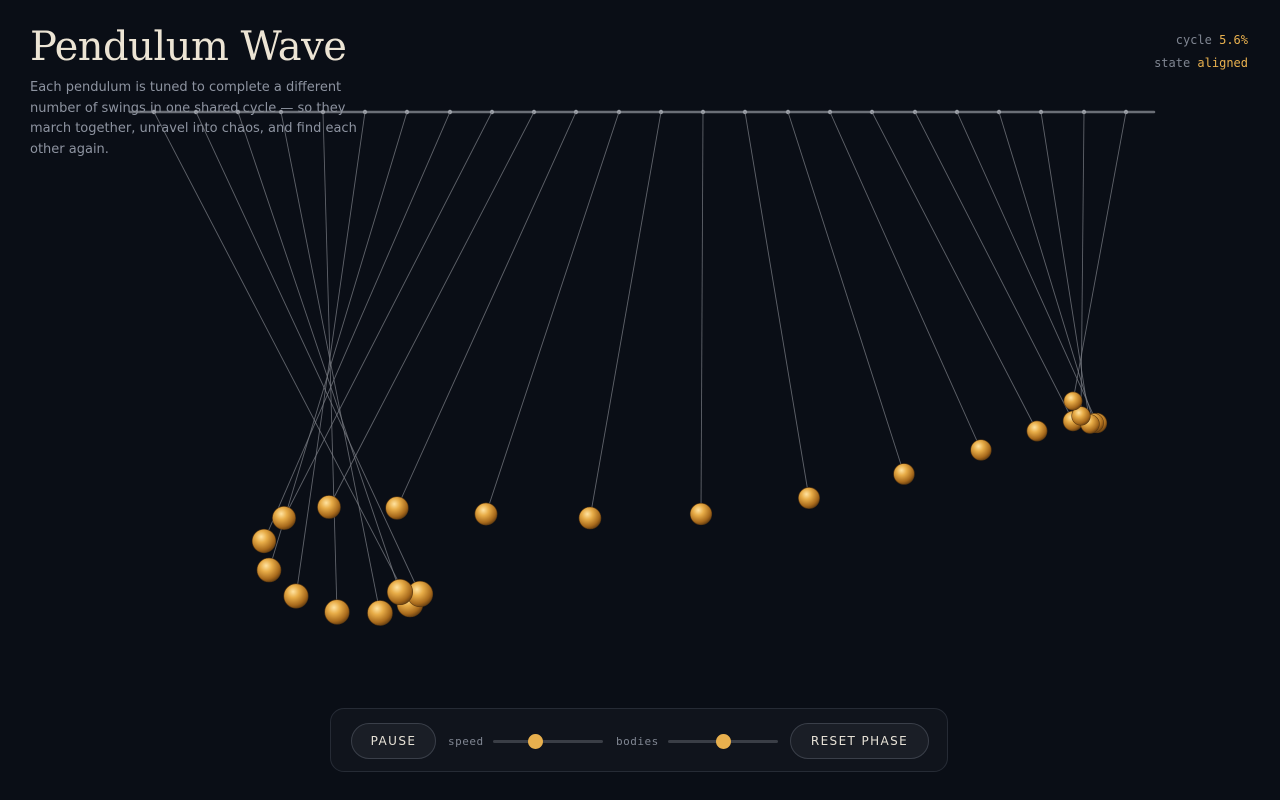  I want to click on speed-slider-thumb, so click(535, 741).